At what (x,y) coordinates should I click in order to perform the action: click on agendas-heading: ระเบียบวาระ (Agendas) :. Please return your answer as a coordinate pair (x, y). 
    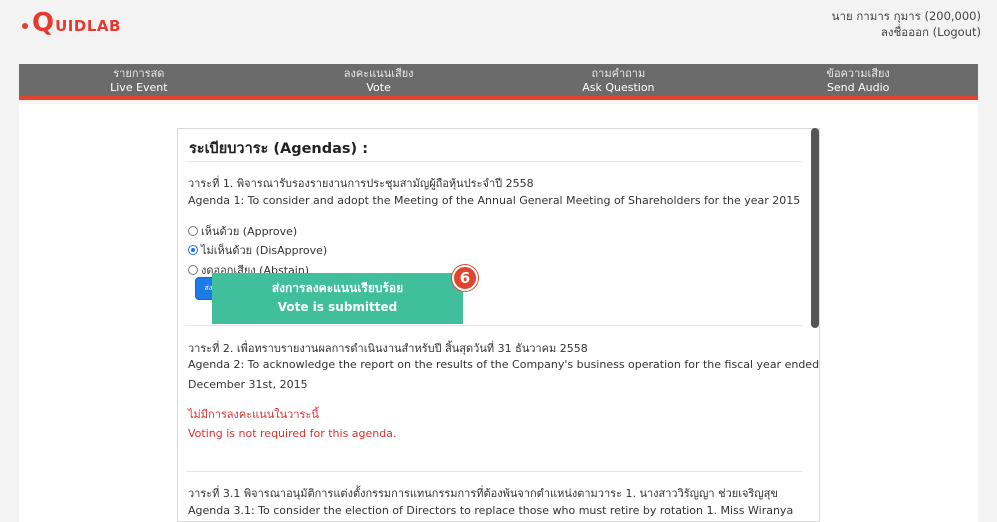
    Looking at the image, I should click on (278, 149).